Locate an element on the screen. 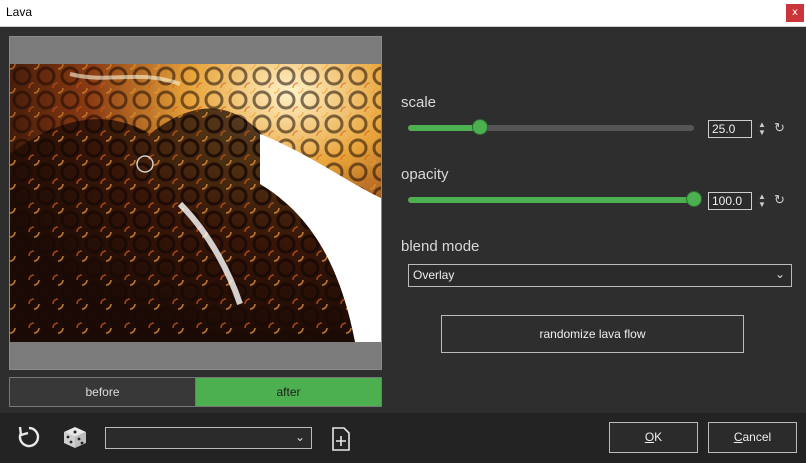 This screenshot has height=463, width=806. close-button: x is located at coordinates (795, 13).